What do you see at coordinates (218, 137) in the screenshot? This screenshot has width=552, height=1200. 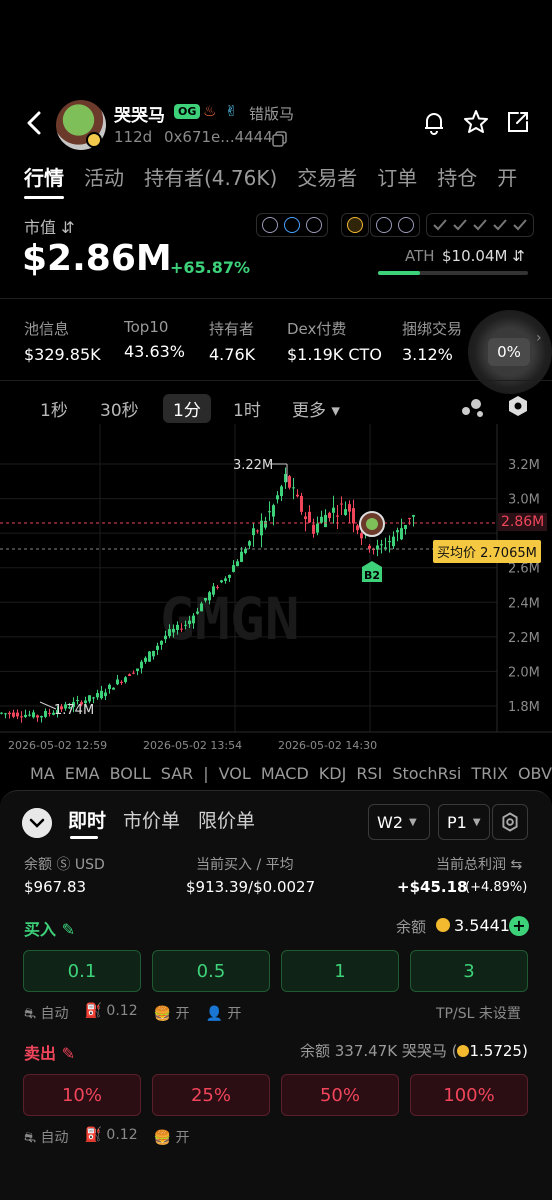 I see `token-address: 0x671e...4444` at bounding box center [218, 137].